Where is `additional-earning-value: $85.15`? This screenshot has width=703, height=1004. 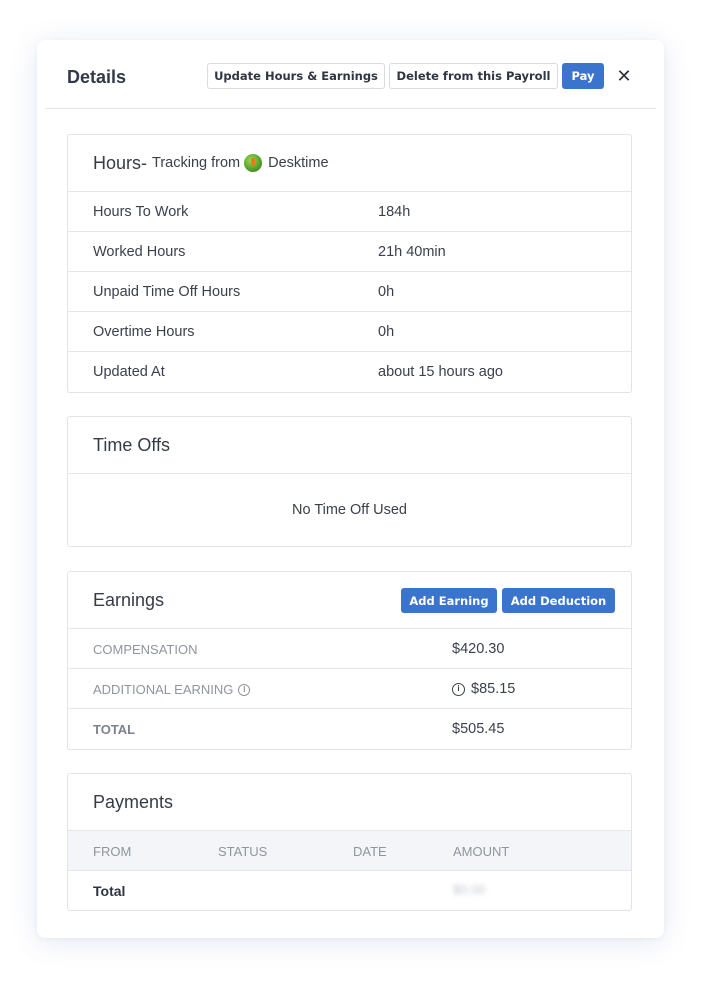 additional-earning-value: $85.15 is located at coordinates (493, 689).